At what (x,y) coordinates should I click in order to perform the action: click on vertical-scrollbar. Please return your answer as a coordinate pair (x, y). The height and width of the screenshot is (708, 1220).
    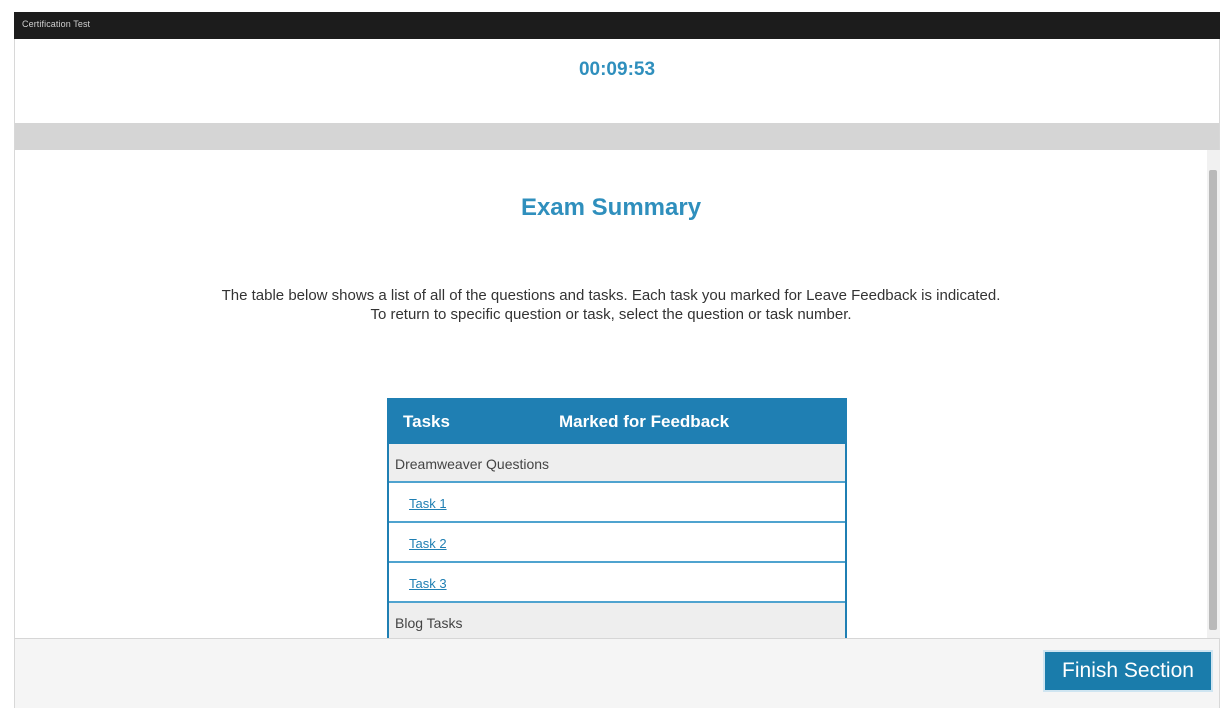
    Looking at the image, I should click on (1213, 394).